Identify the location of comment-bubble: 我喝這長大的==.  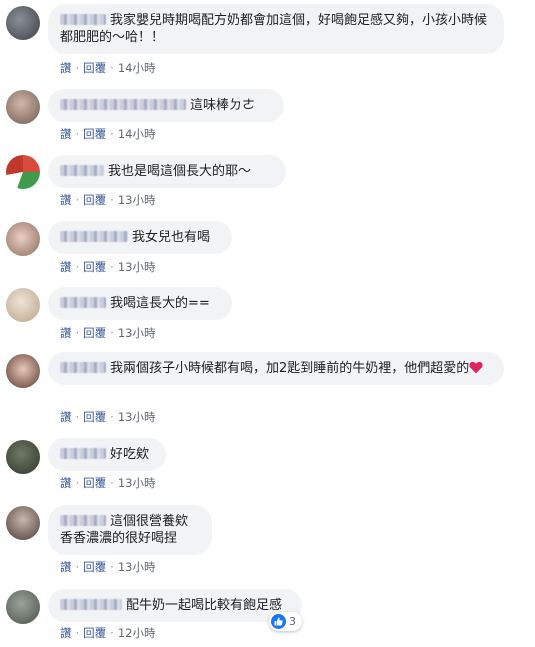
(140, 303).